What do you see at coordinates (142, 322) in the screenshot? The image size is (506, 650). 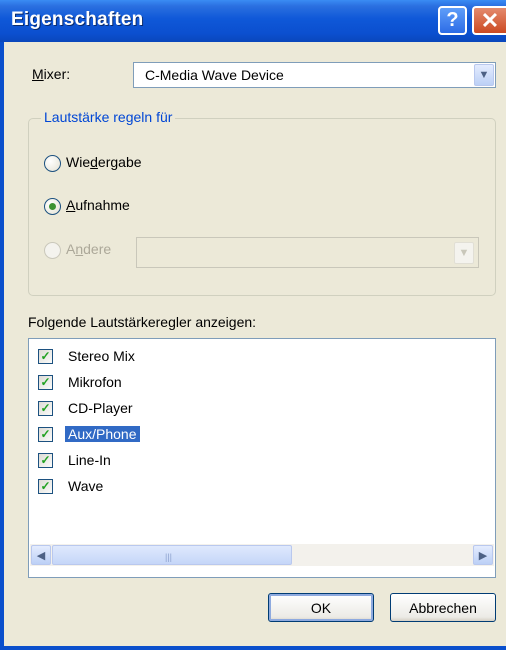 I see `volume-controls-label: Folgende Lautstärkeregler anzeigen:` at bounding box center [142, 322].